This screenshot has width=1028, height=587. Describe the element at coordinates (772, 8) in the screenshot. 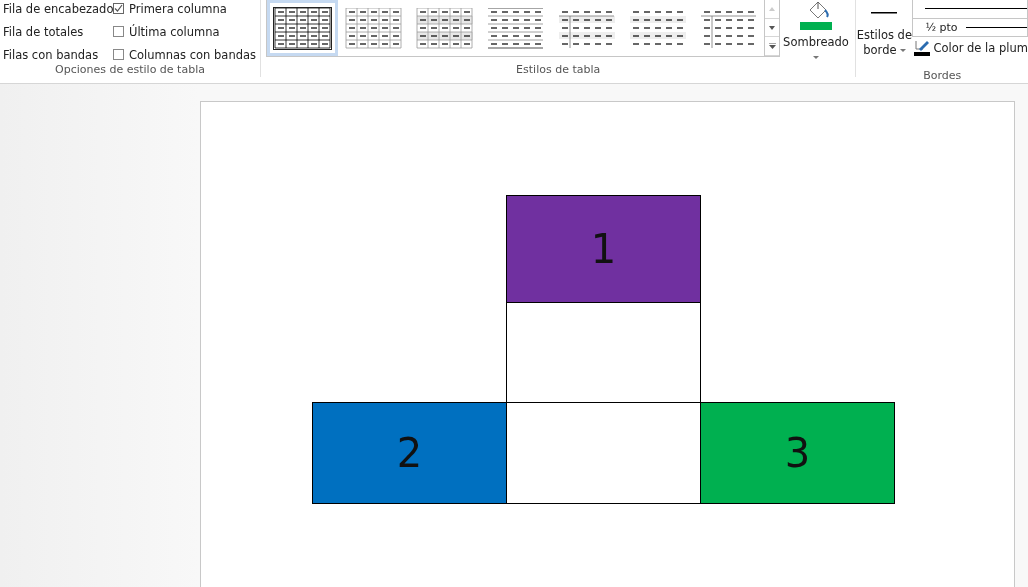

I see `up-arrow-icon` at that location.